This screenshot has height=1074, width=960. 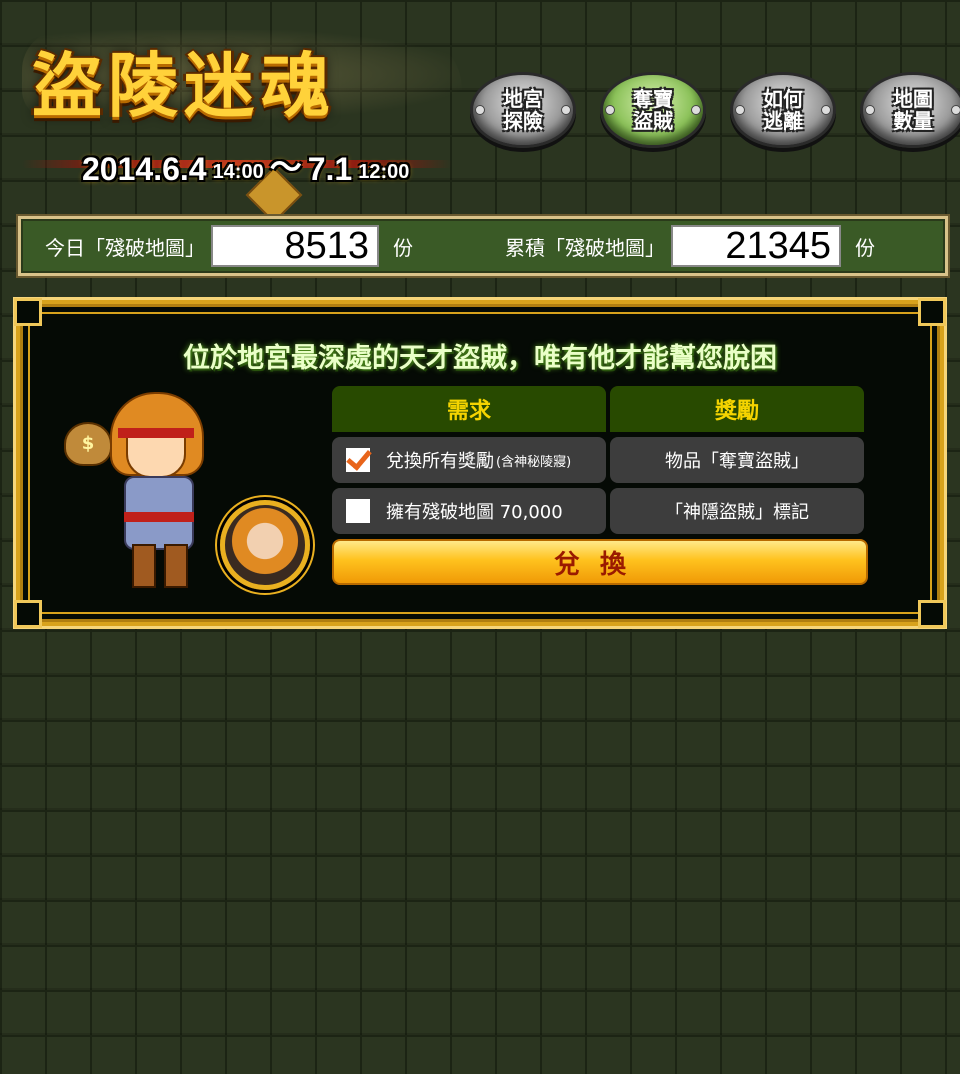 What do you see at coordinates (238, 172) in the screenshot?
I see `time-start: 14:00` at bounding box center [238, 172].